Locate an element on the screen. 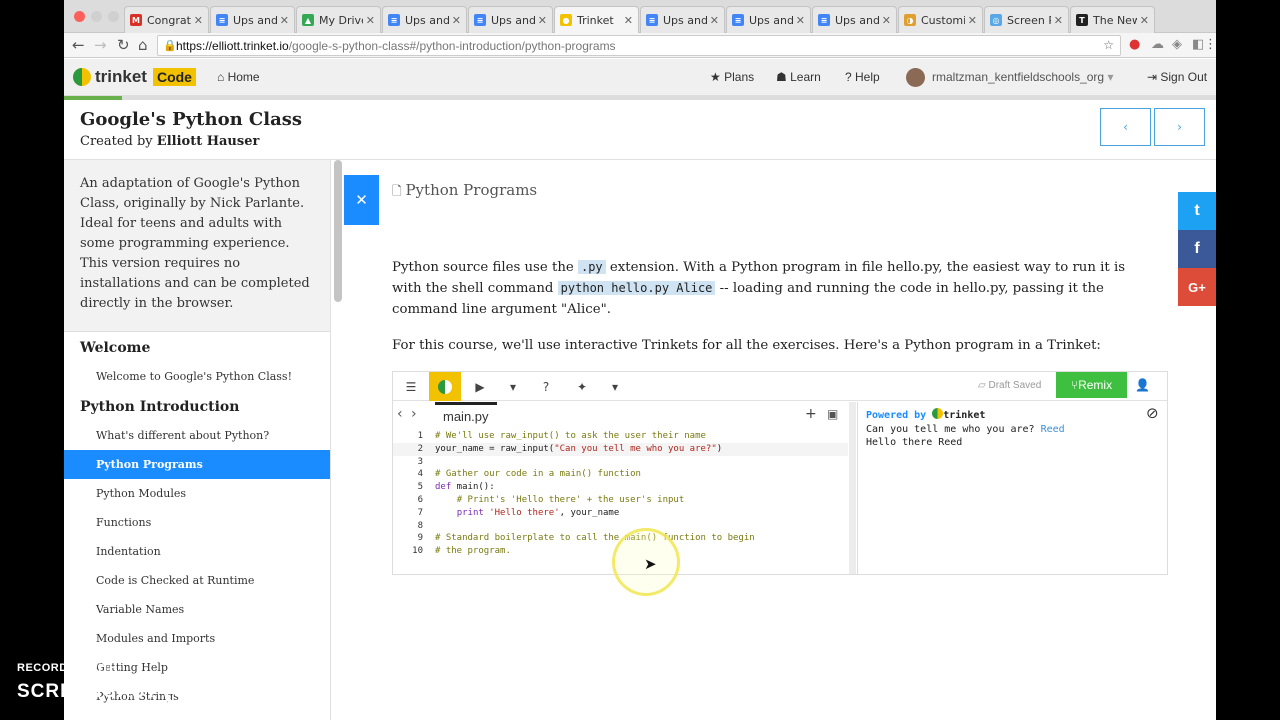 The image size is (1280, 720). code-token: your_name = raw_input( is located at coordinates (495, 448).